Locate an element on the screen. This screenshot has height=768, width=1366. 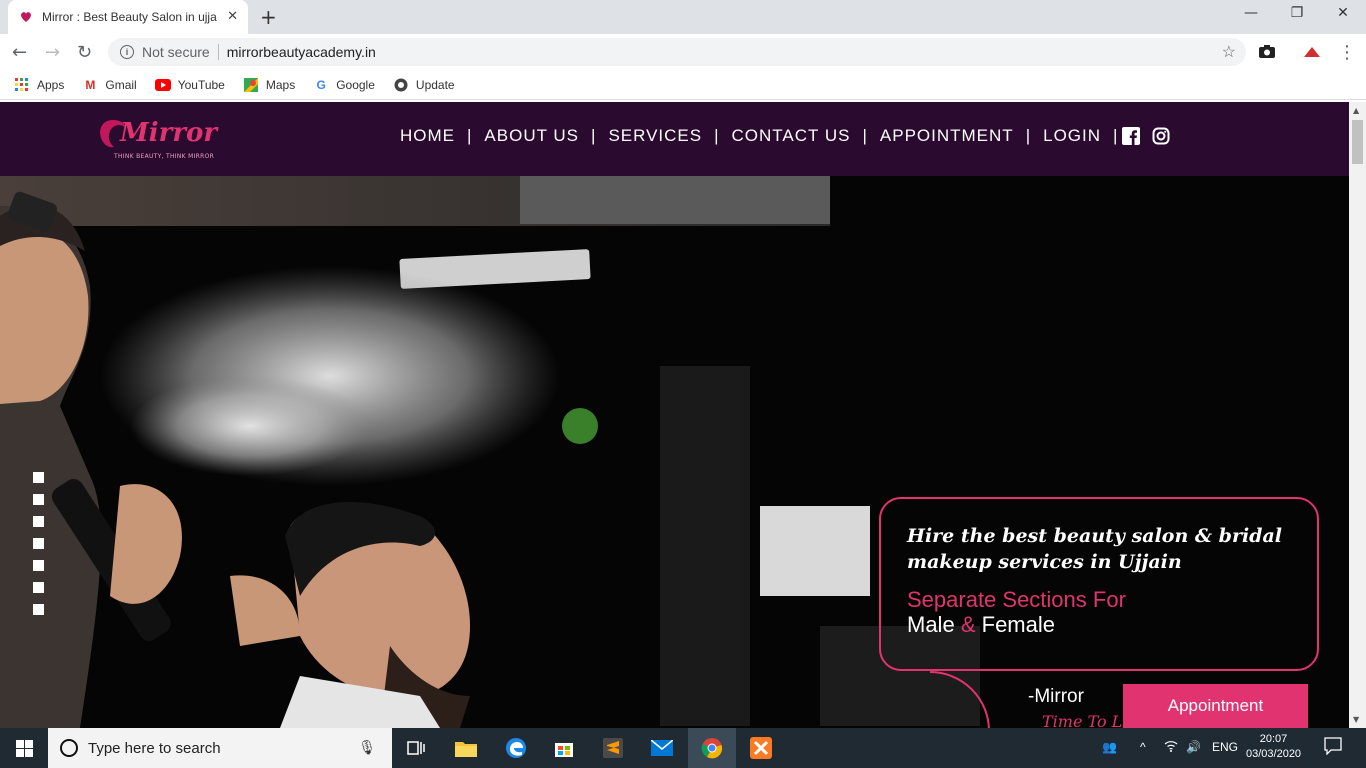
sublime-text-icon is located at coordinates (613, 748).